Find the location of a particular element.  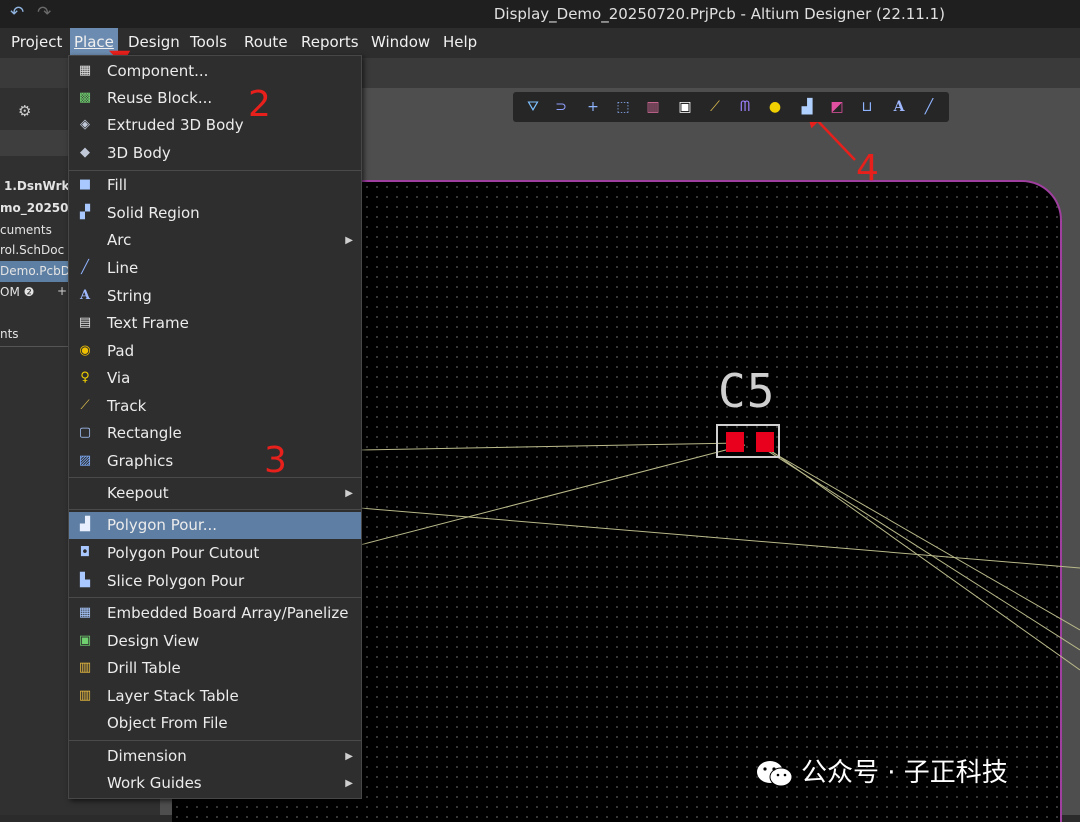

text-frame-icon: ▤ is located at coordinates (85, 322).